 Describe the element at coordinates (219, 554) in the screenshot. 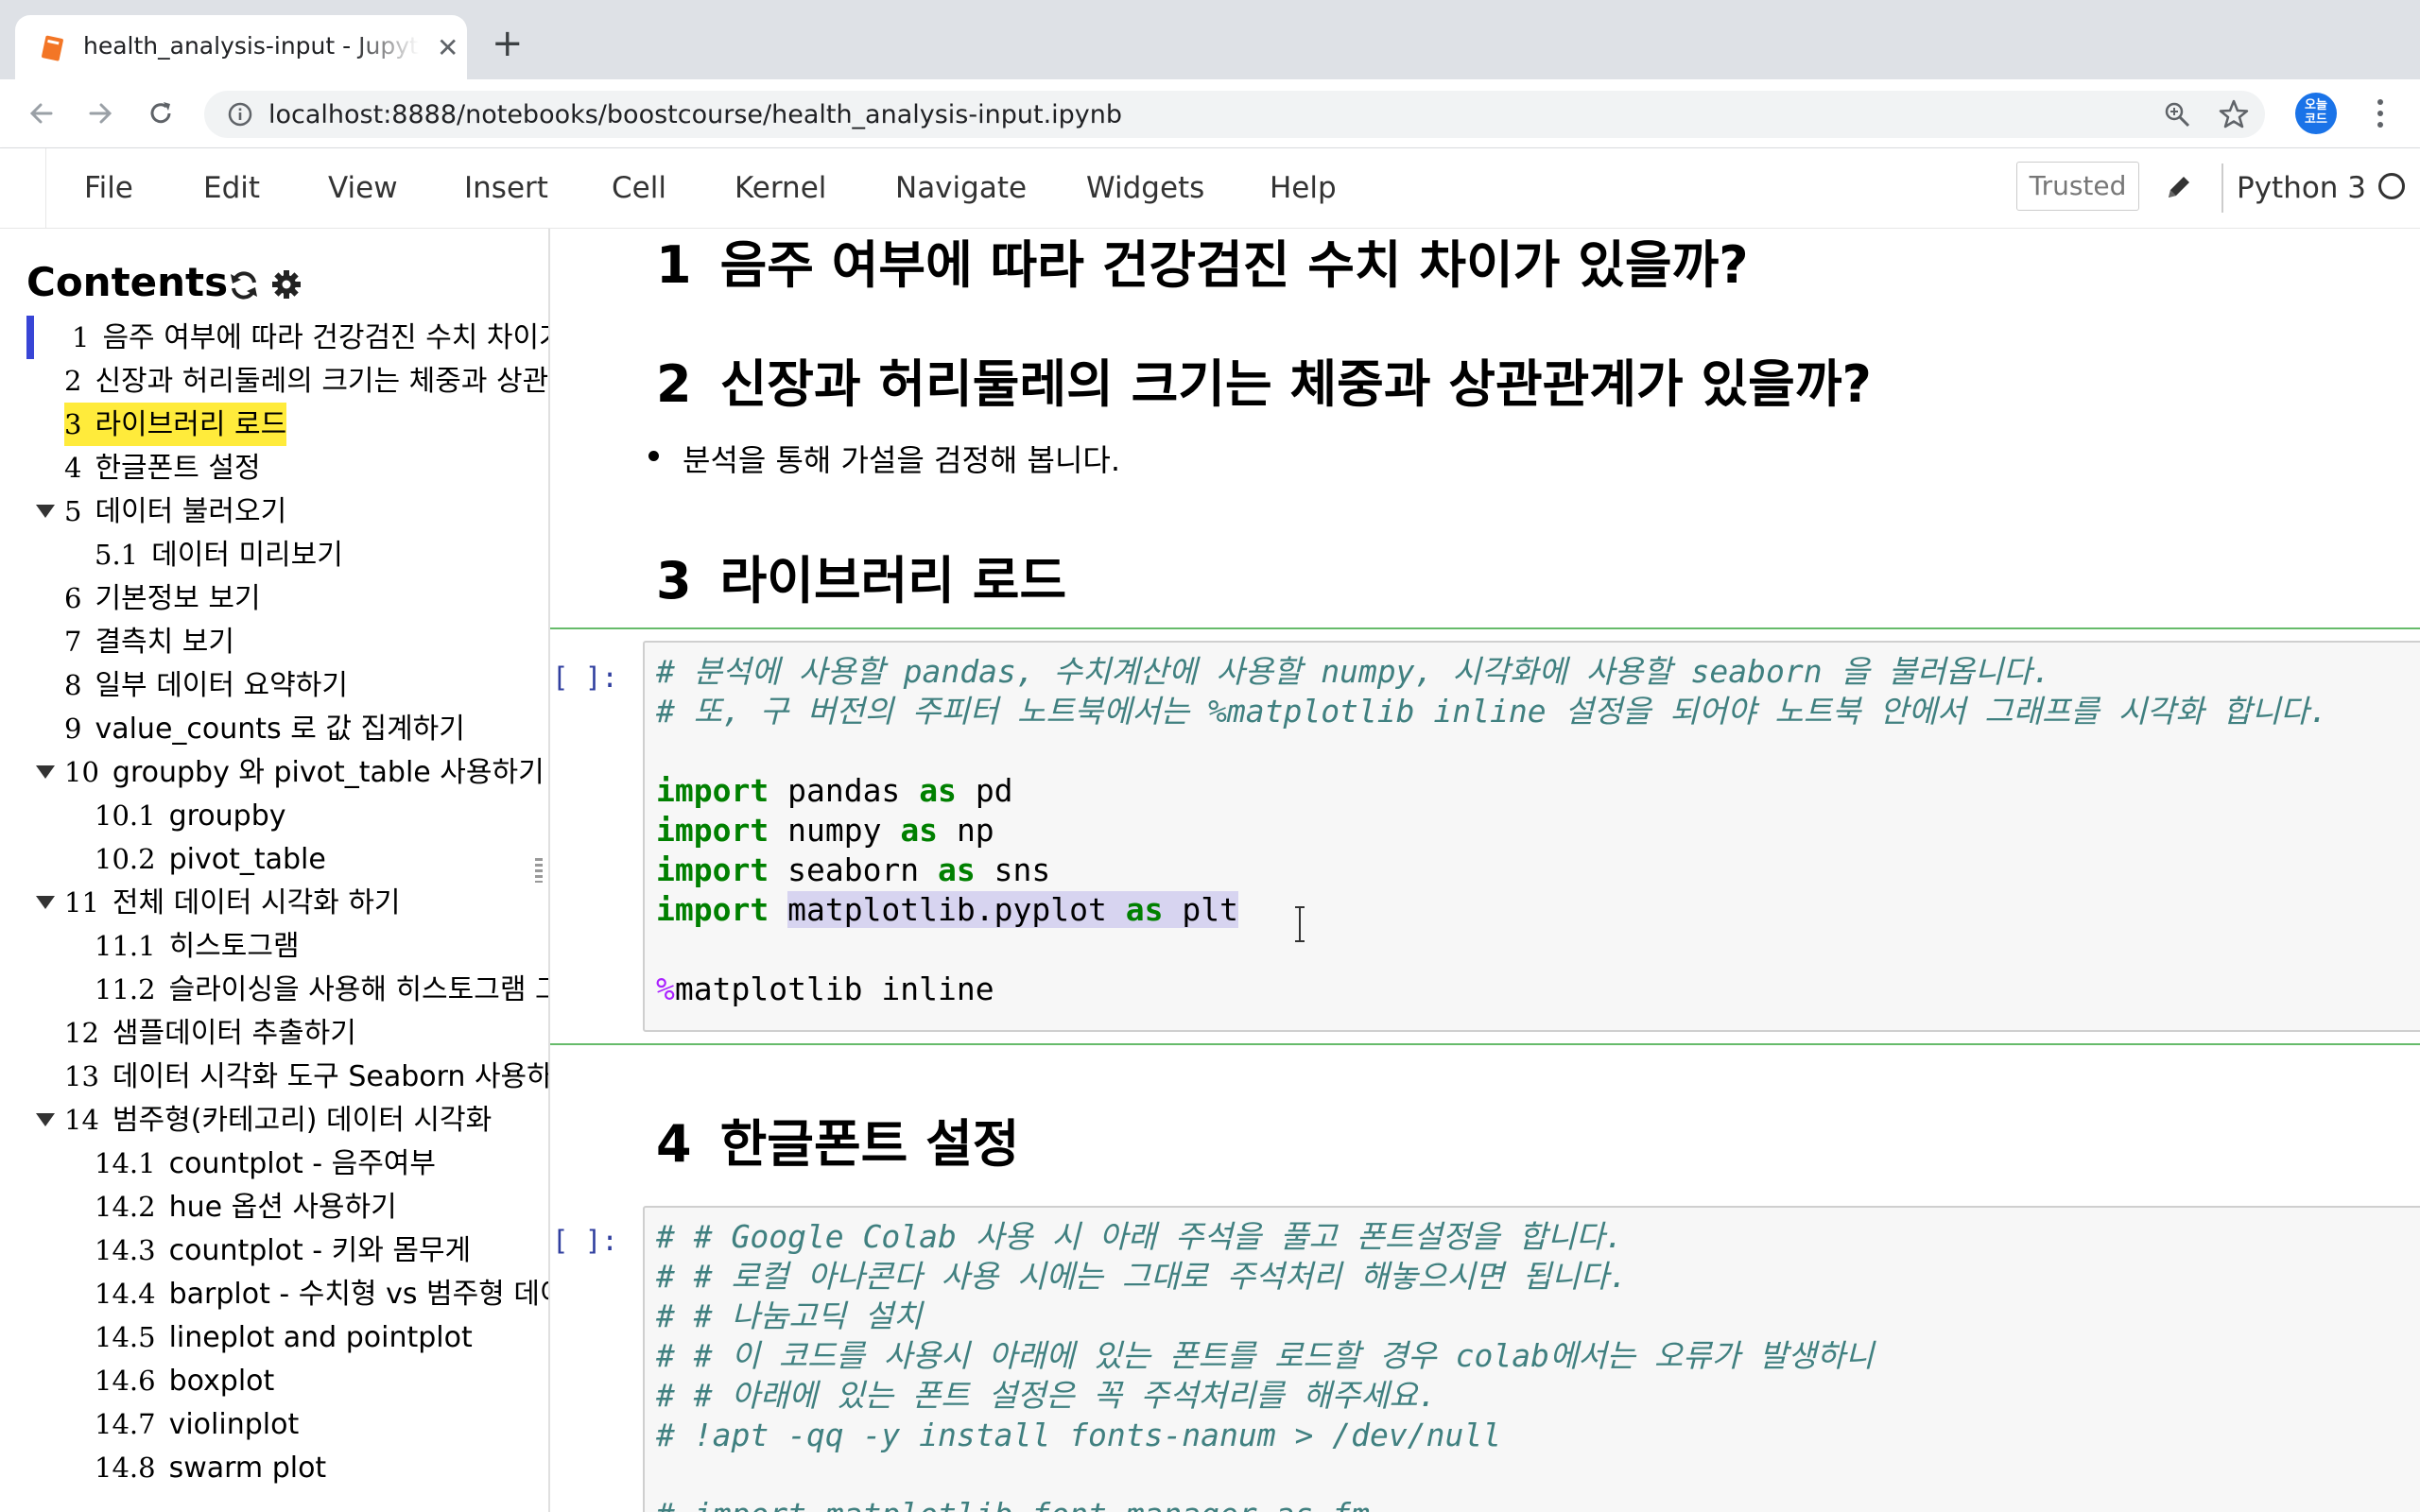

I see `toc-item: 5.1 데이터 미리보기` at that location.